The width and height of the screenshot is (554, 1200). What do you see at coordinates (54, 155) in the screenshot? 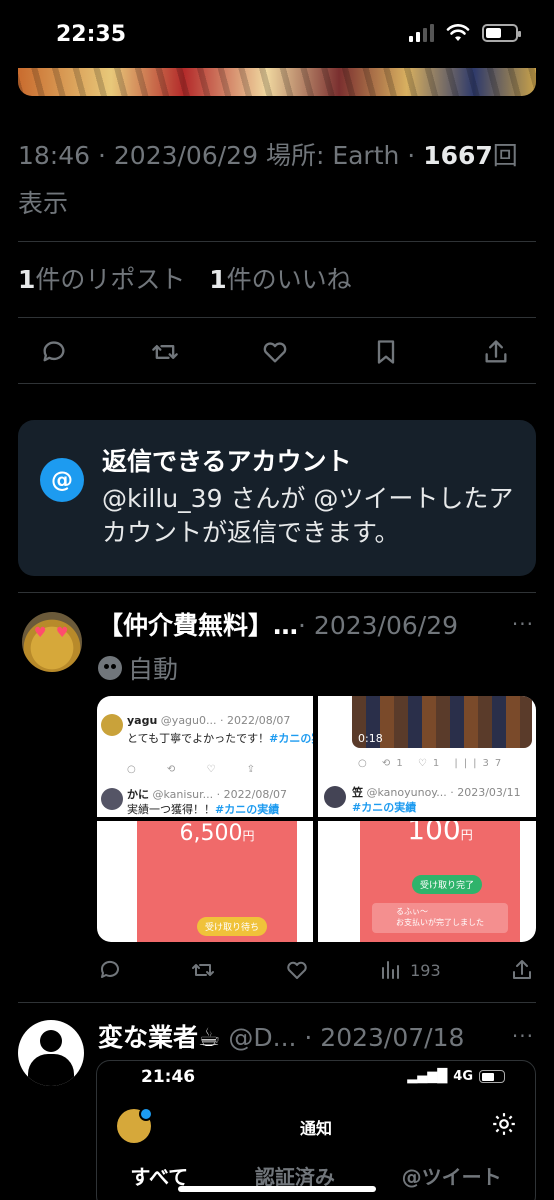
I see `tweet-time: 18:46` at bounding box center [54, 155].